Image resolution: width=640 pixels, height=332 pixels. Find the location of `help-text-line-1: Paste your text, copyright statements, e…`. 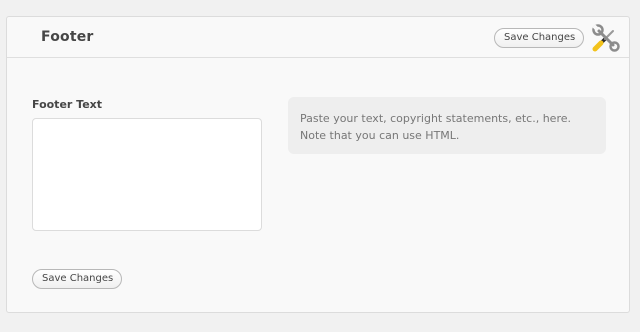

help-text-line-1: Paste your text, copyright statements, e… is located at coordinates (435, 118).